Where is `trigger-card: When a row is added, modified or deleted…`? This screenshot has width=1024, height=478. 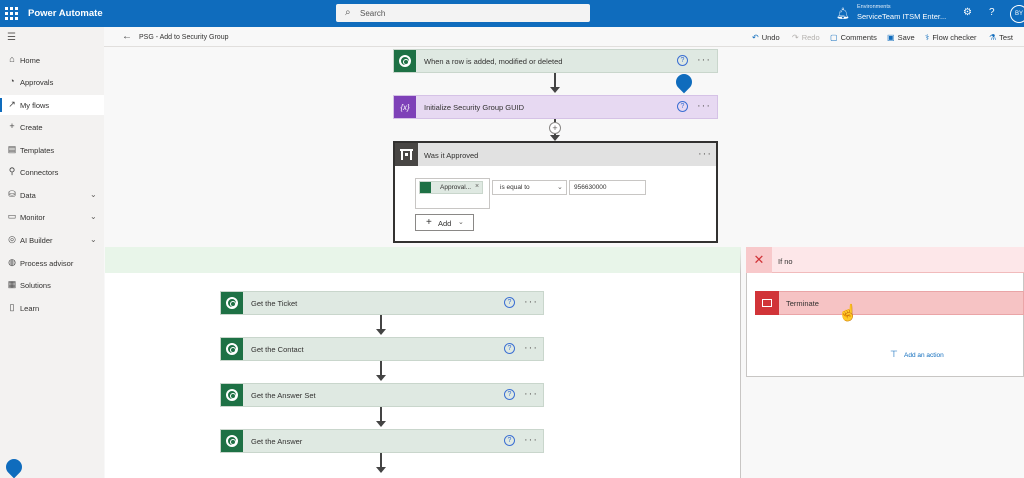
trigger-card: When a row is added, modified or deleted… is located at coordinates (555, 61).